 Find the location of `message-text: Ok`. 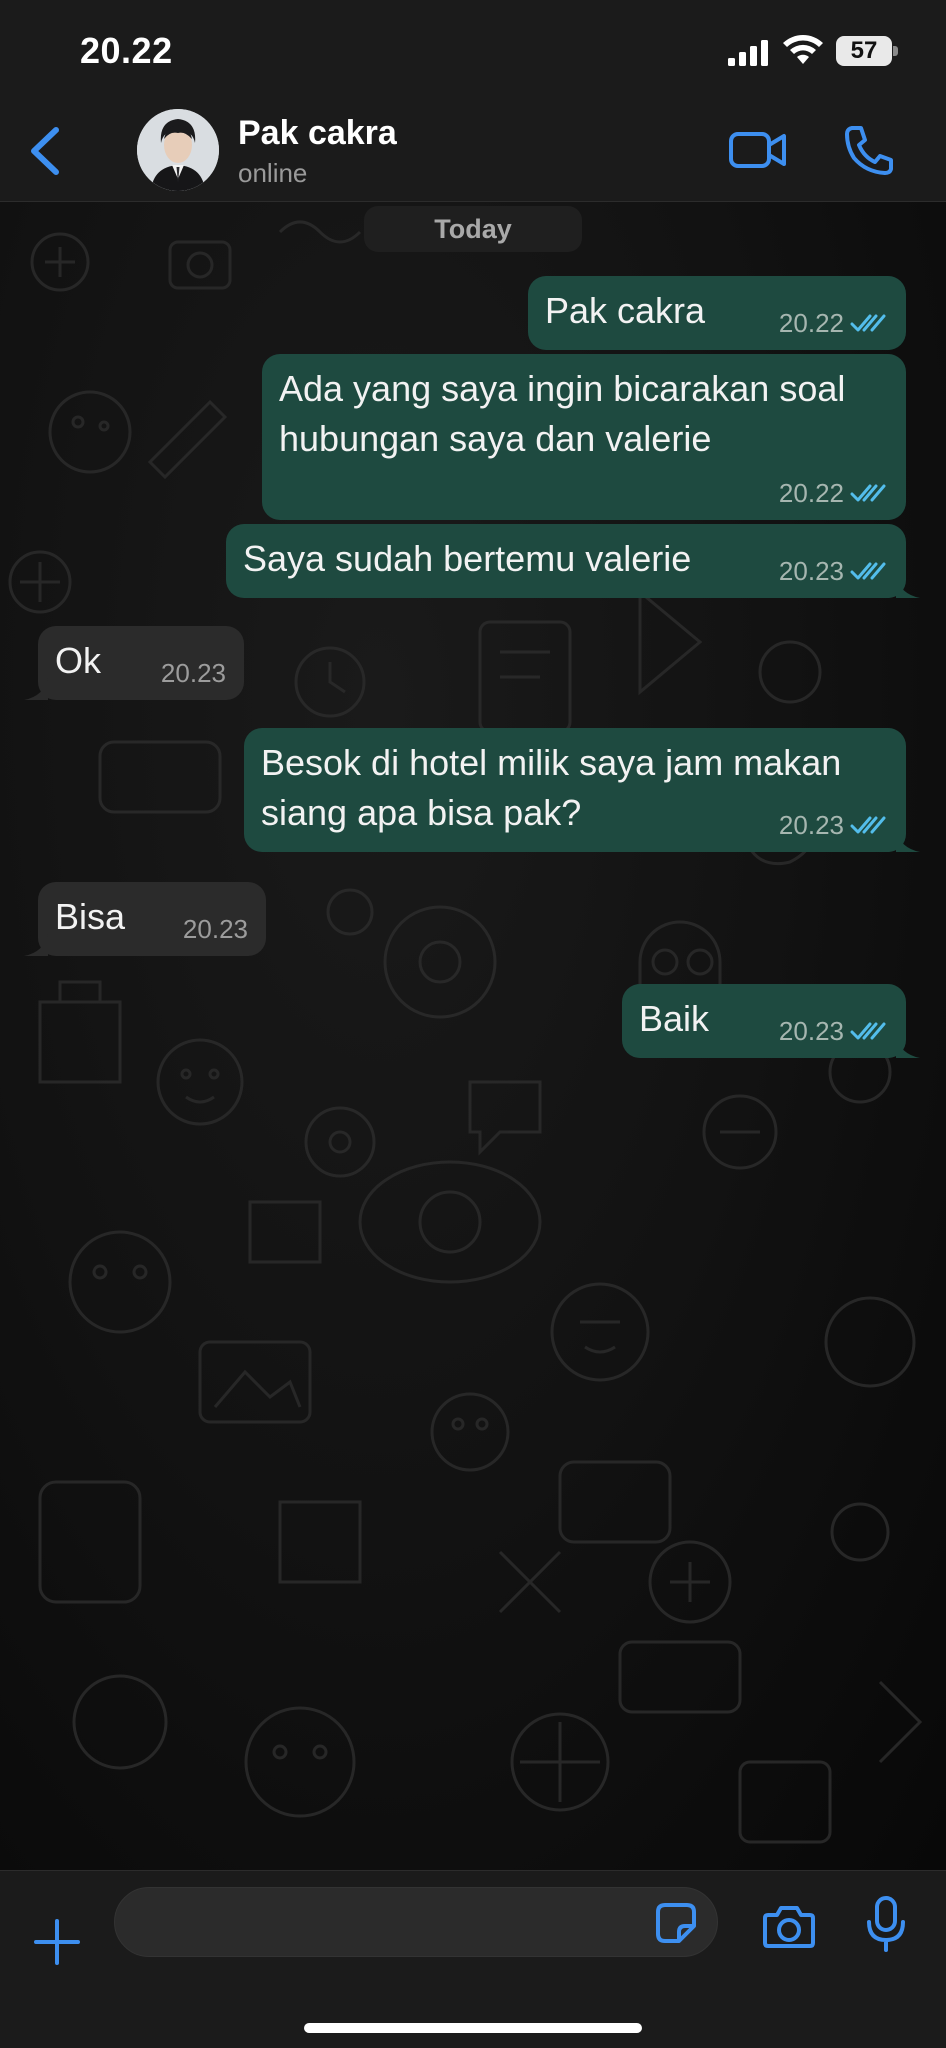

message-text: Ok is located at coordinates (78, 660).